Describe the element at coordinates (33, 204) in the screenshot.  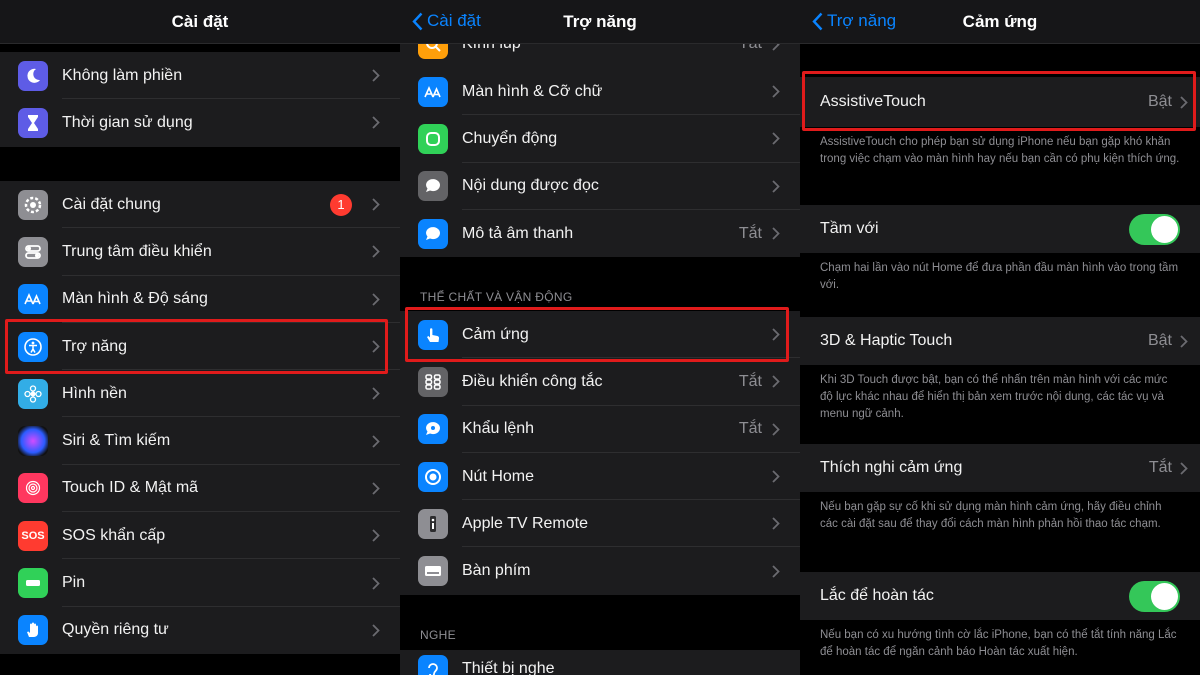
I see `gear-icon` at that location.